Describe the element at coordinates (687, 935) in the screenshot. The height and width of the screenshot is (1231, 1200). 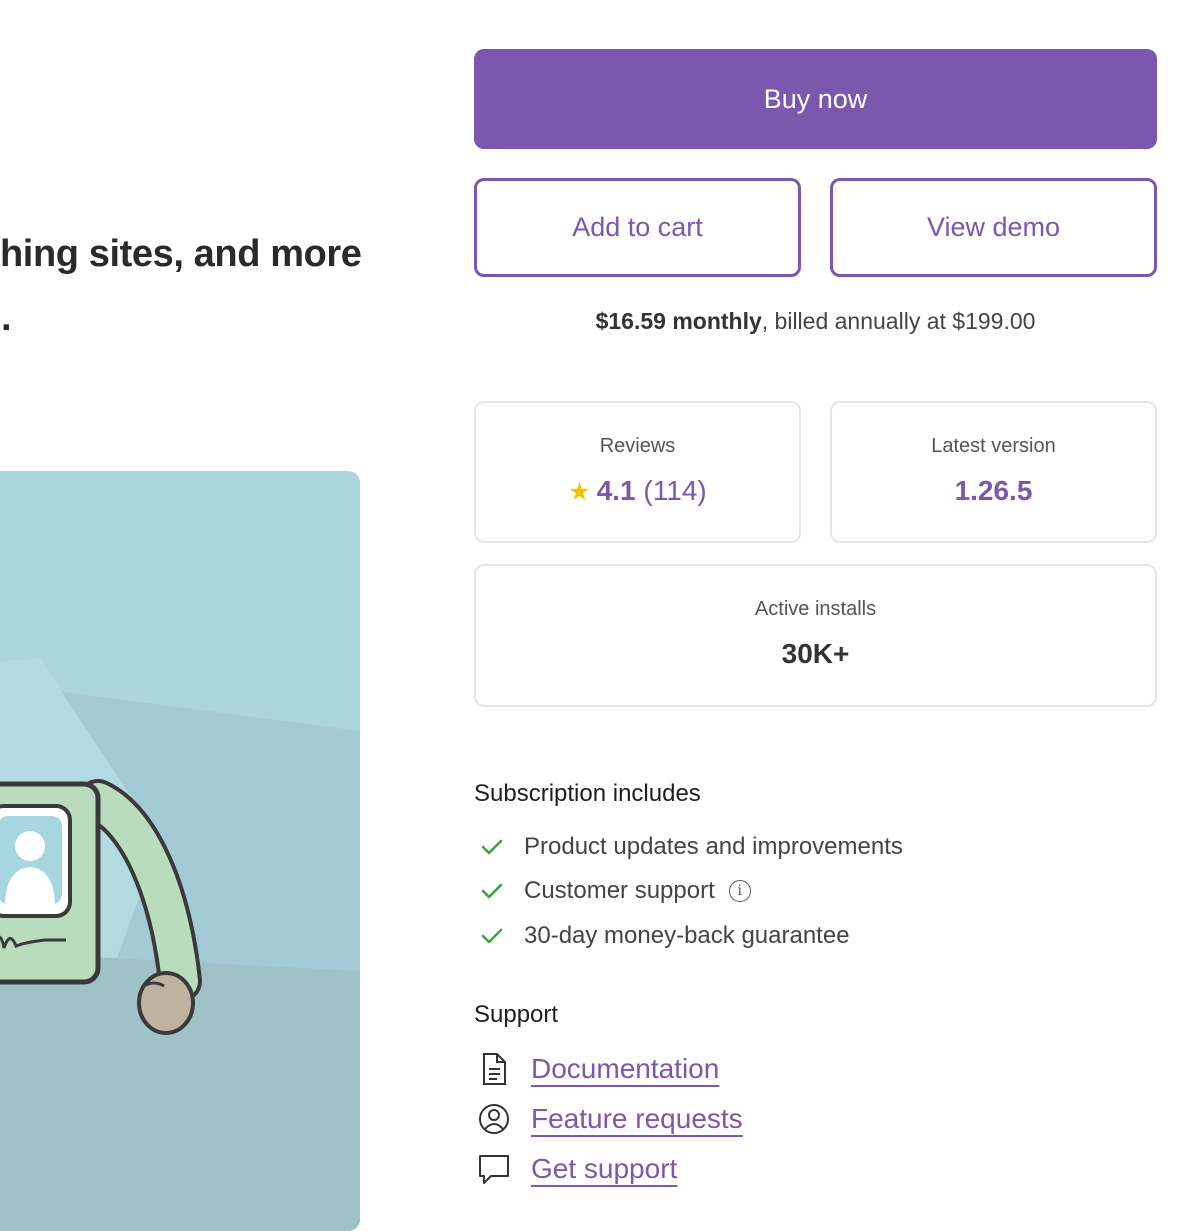
I see `subscription-item-label: 30-day money-back guarantee` at that location.